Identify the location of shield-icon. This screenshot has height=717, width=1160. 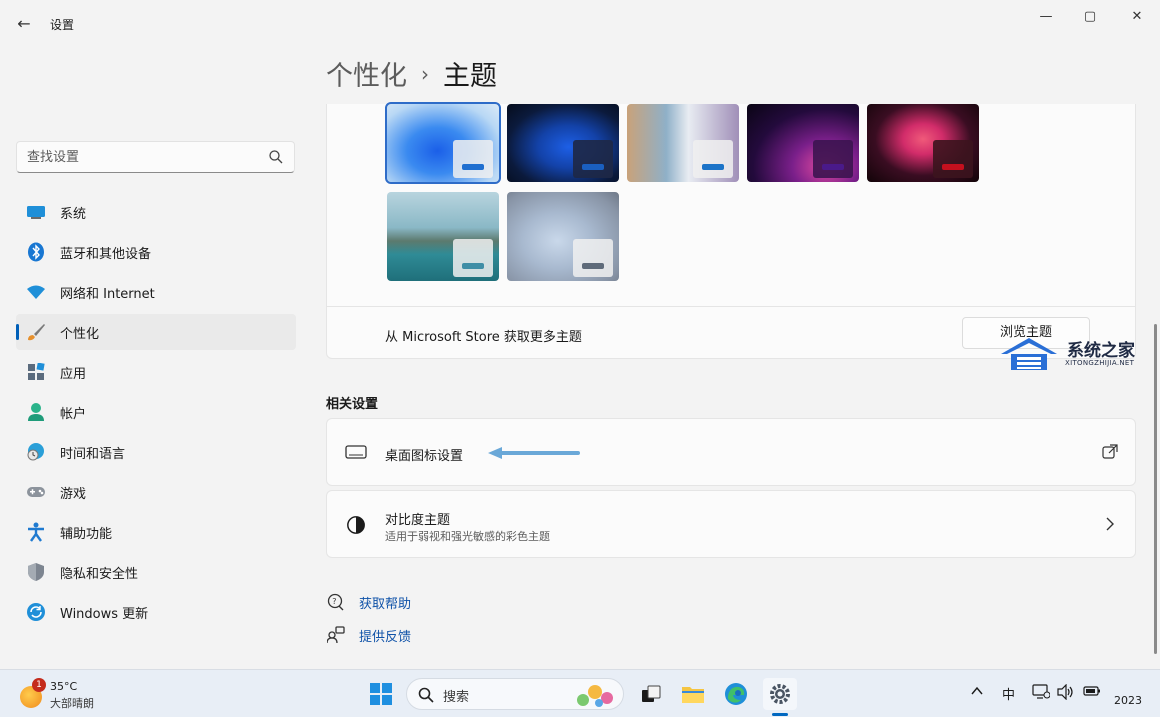
(36, 572).